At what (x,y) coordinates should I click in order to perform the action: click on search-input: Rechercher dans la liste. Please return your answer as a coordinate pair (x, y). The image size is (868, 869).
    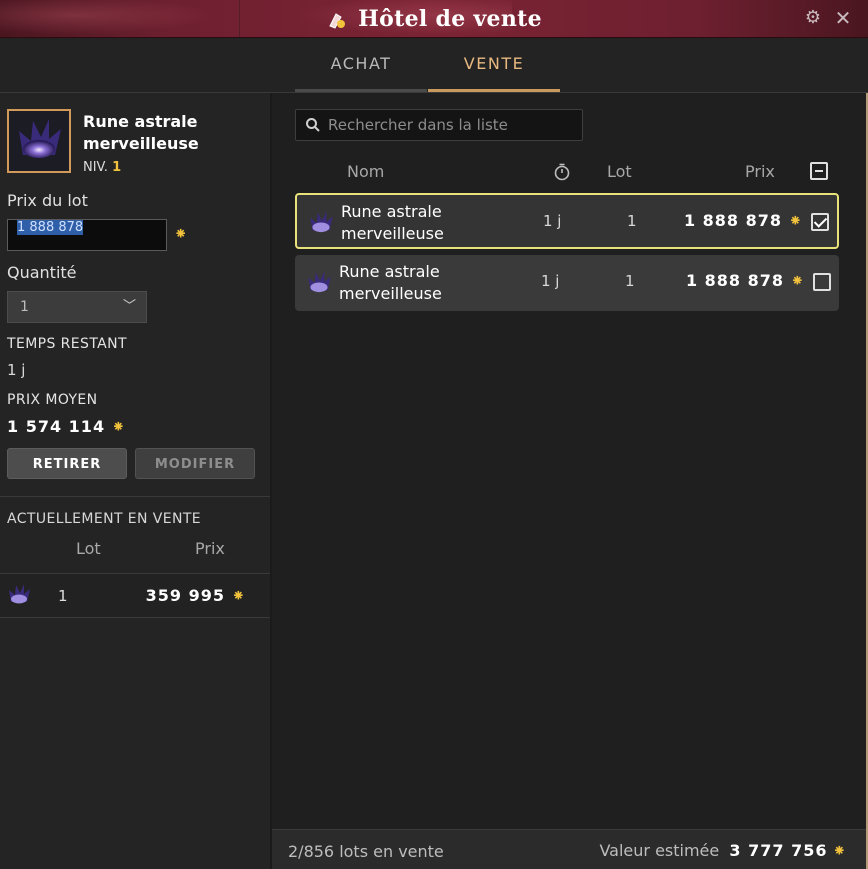
    Looking at the image, I should click on (439, 125).